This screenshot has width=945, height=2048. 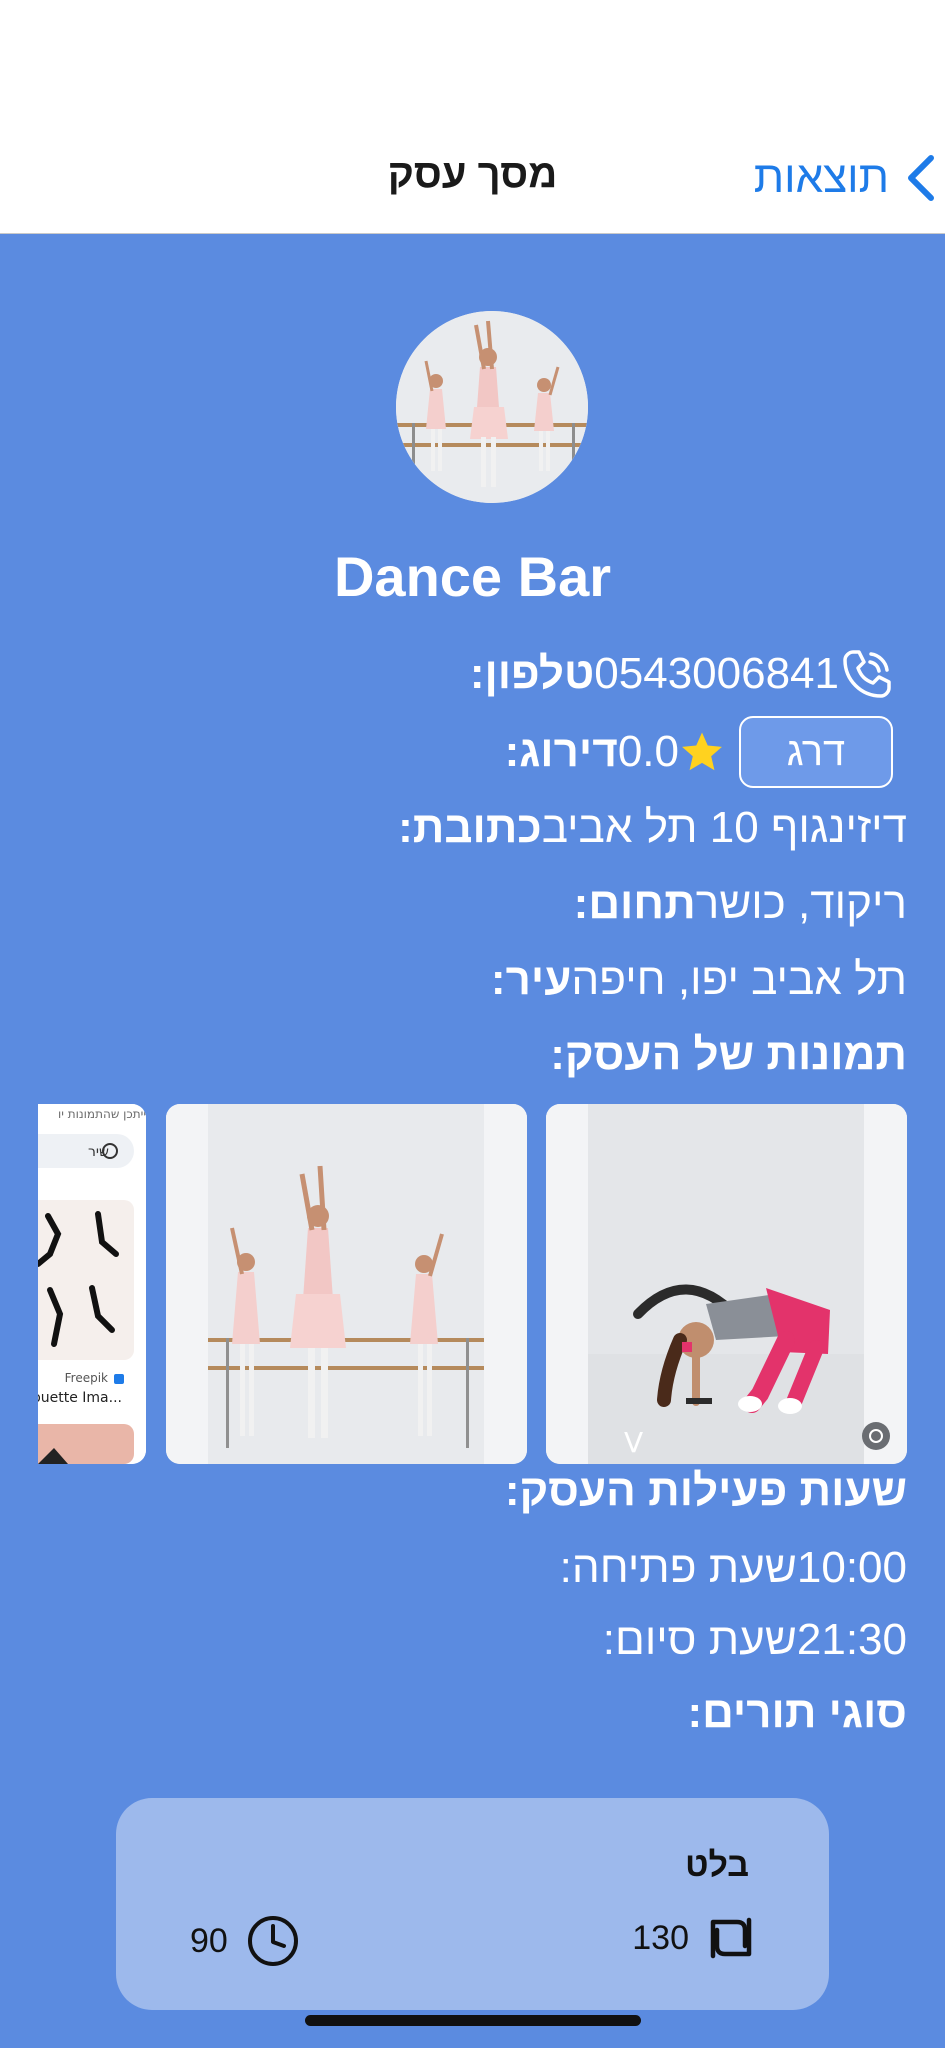 What do you see at coordinates (473, 2020) in the screenshot?
I see `home-indicator` at bounding box center [473, 2020].